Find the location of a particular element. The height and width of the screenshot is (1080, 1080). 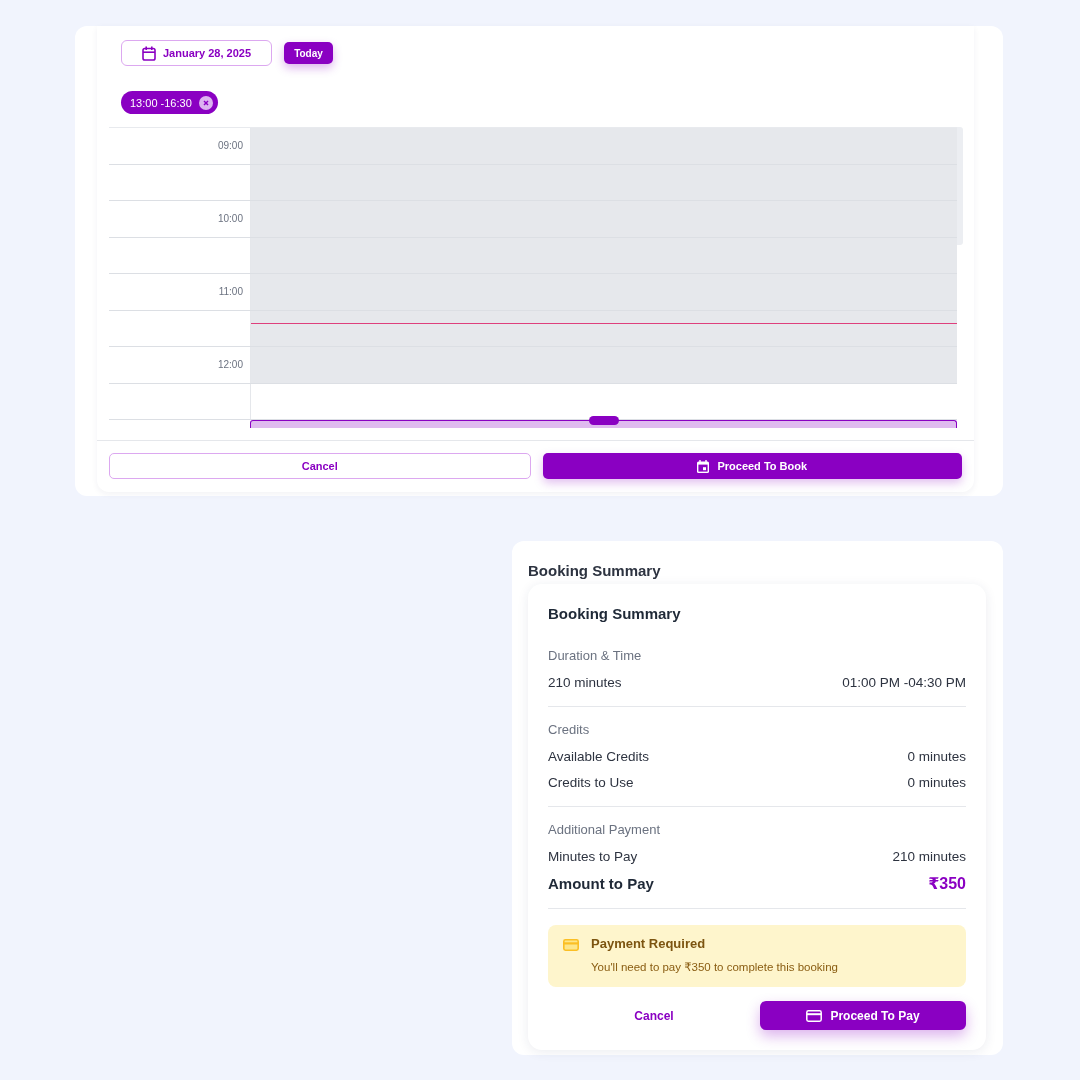

panel-heading: Booking Summary is located at coordinates (595, 571).